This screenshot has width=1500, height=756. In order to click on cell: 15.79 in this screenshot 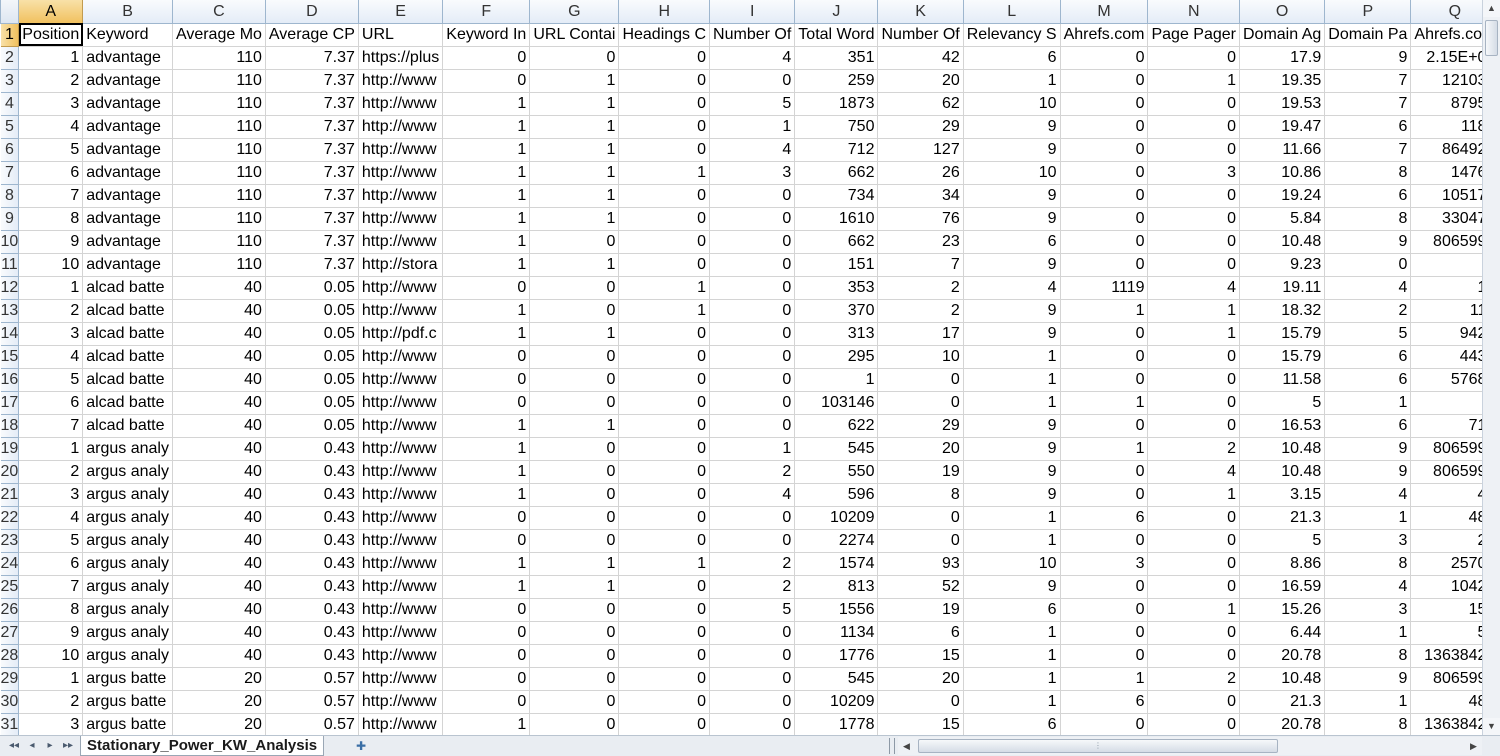, I will do `click(1282, 356)`.